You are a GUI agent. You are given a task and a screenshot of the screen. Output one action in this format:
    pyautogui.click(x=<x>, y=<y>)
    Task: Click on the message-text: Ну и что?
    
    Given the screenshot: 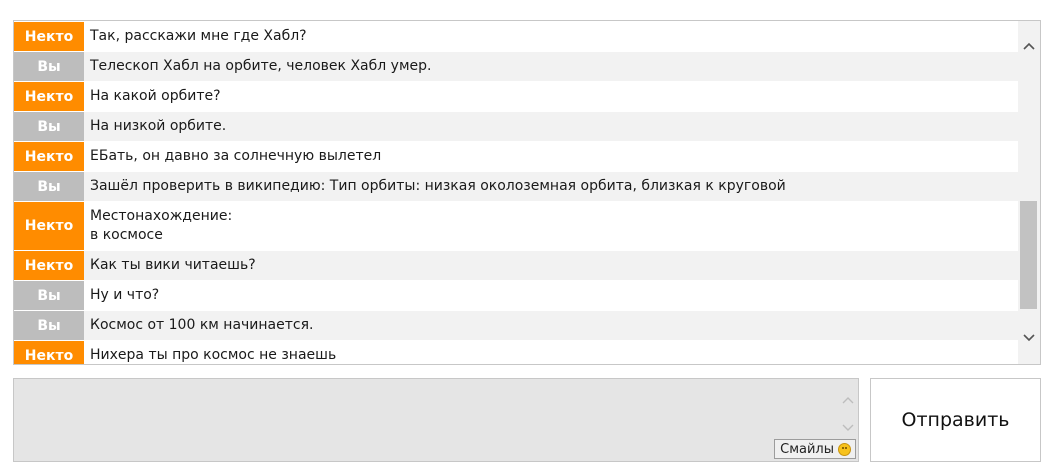 What is the action you would take?
    pyautogui.click(x=125, y=295)
    